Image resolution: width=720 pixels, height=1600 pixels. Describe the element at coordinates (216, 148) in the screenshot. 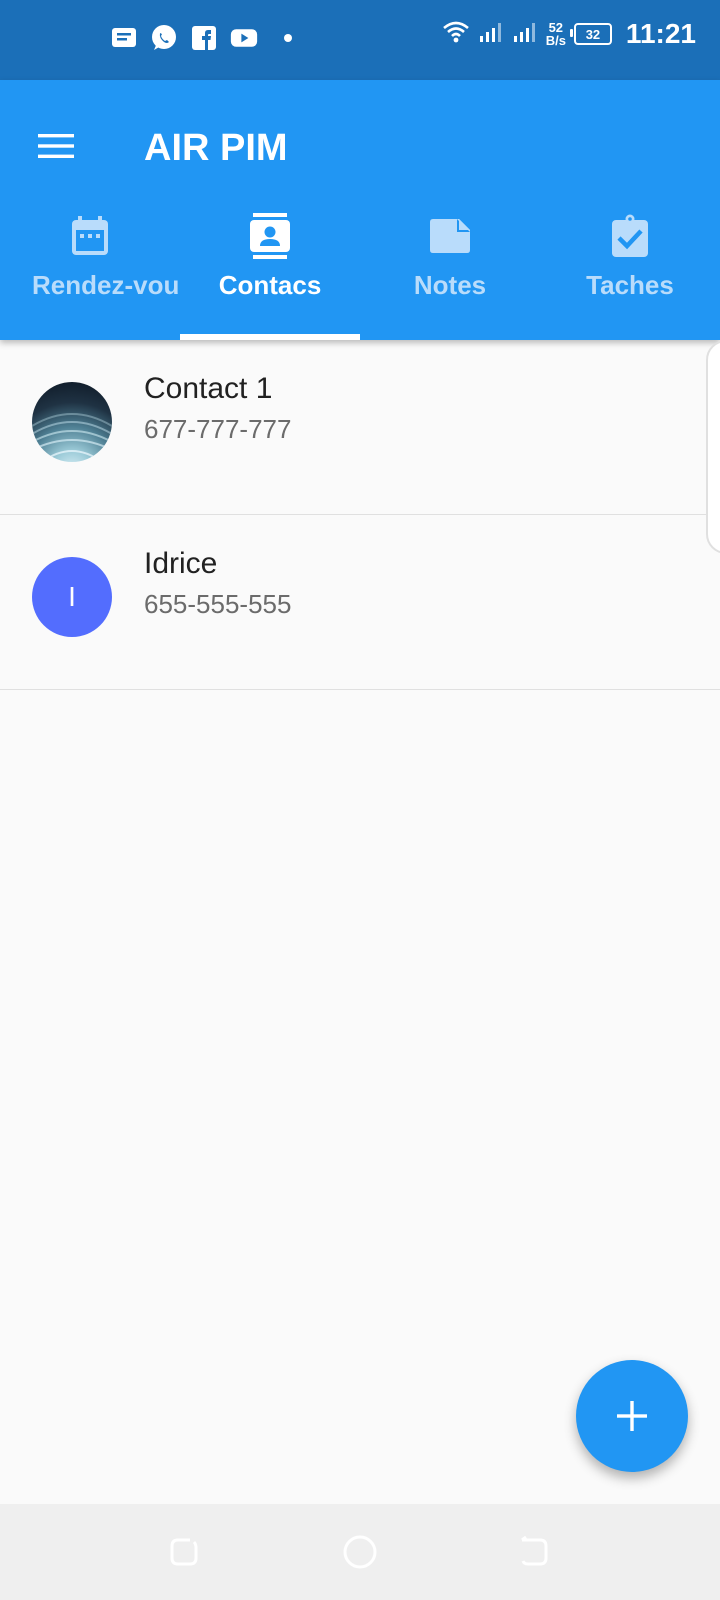

I see `app-title: AIR PIM` at that location.